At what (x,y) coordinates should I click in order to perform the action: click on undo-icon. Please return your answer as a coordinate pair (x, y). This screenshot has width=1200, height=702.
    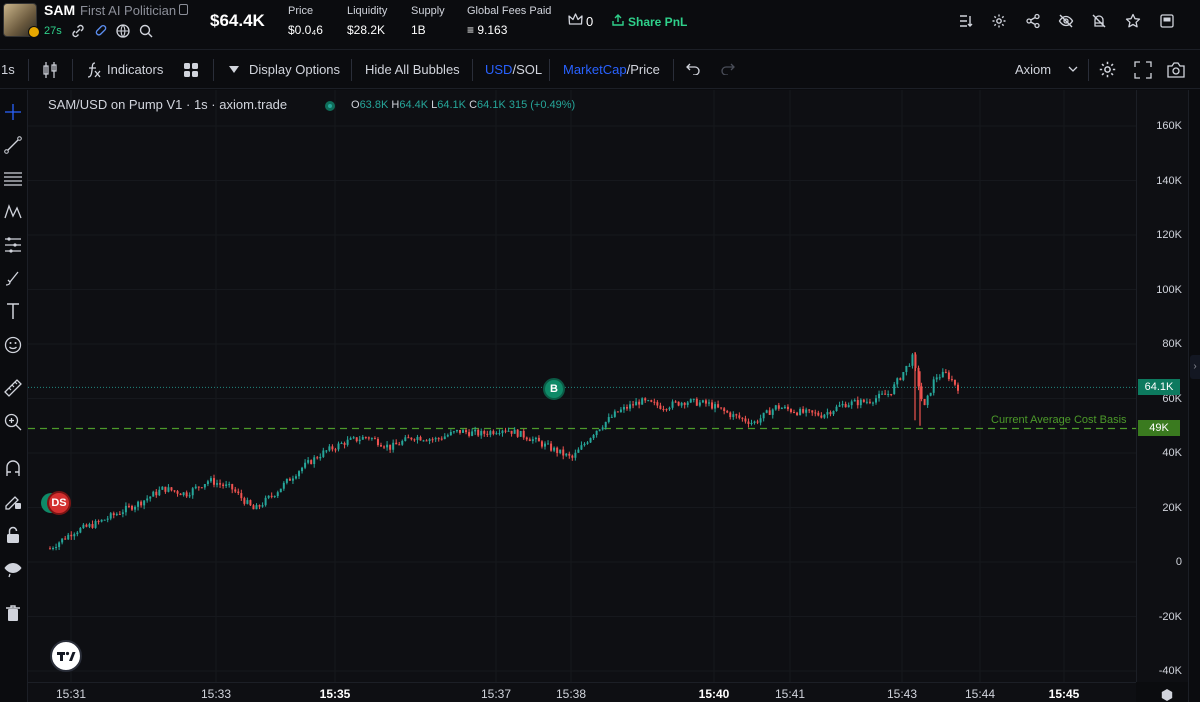
    Looking at the image, I should click on (693, 69).